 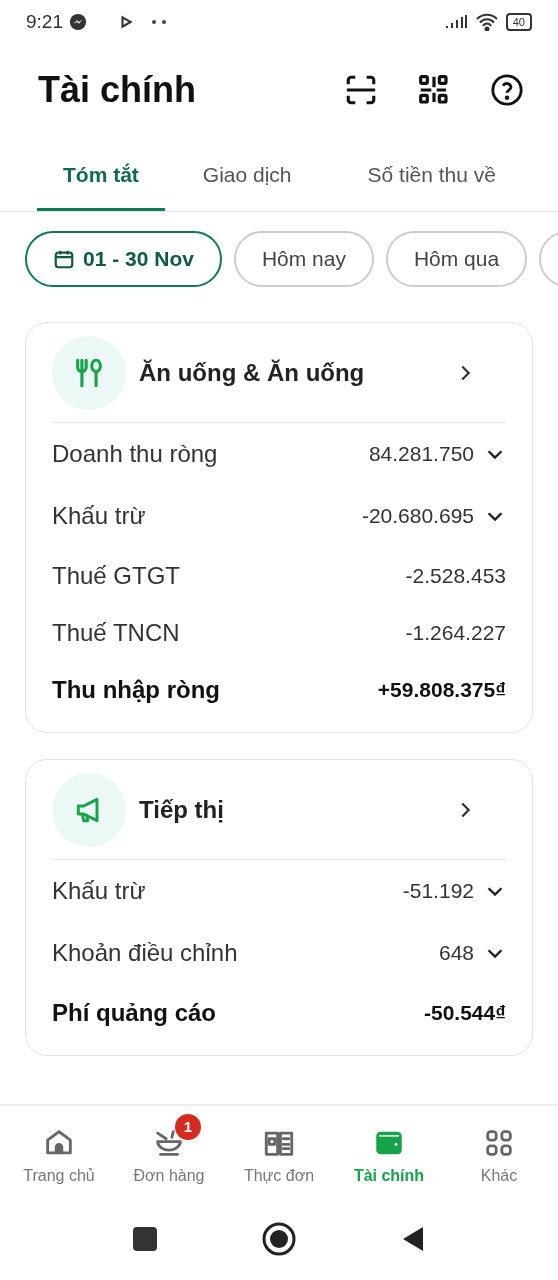 I want to click on row-label: Thu nhập ròng, so click(x=136, y=689).